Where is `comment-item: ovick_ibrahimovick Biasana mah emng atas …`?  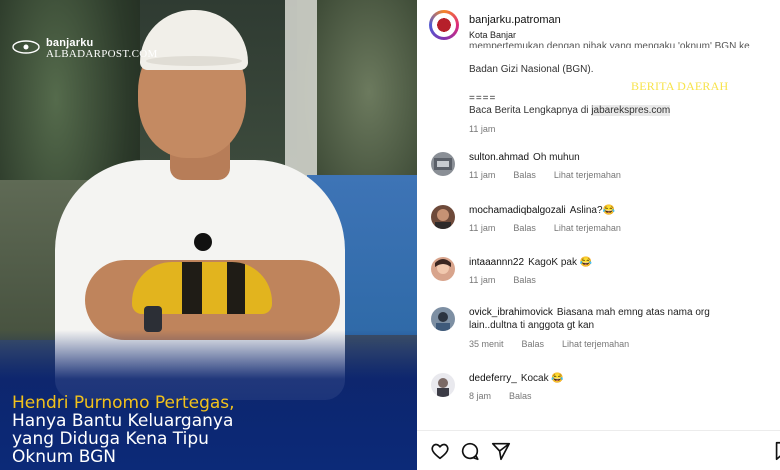
comment-item: ovick_ibrahimovick Biasana mah emng atas … is located at coordinates (598, 332).